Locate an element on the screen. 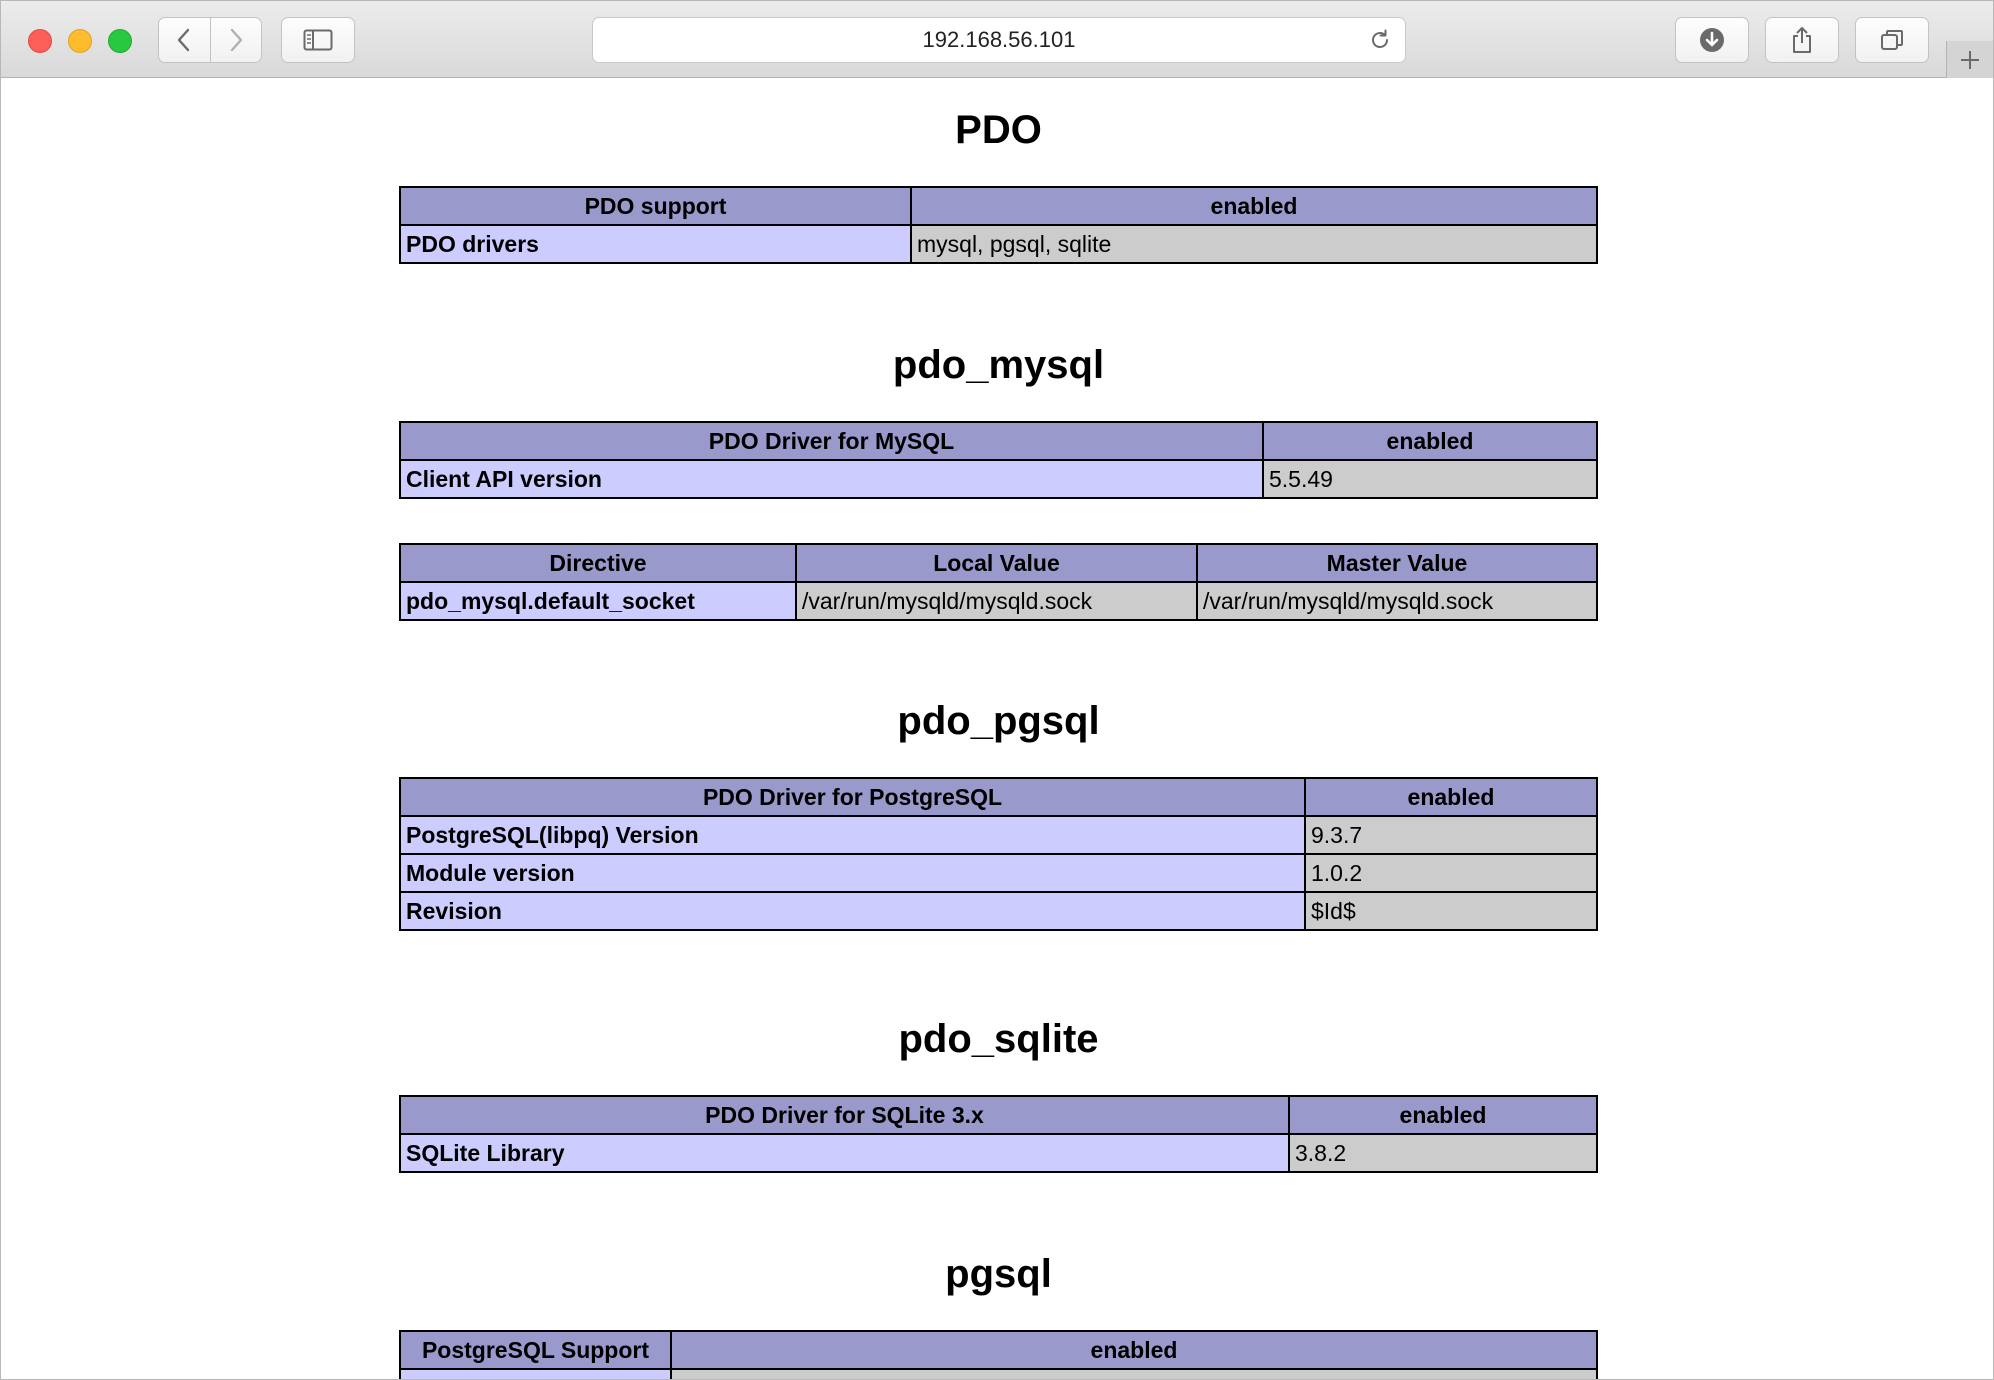 This screenshot has width=1994, height=1380. show-tabs-button is located at coordinates (1892, 40).